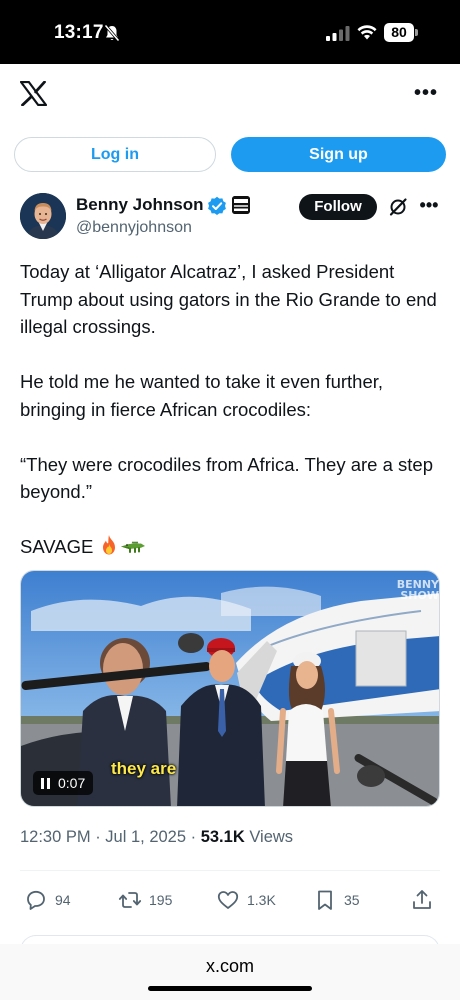  Describe the element at coordinates (130, 900) in the screenshot. I see `repost-icon` at that location.